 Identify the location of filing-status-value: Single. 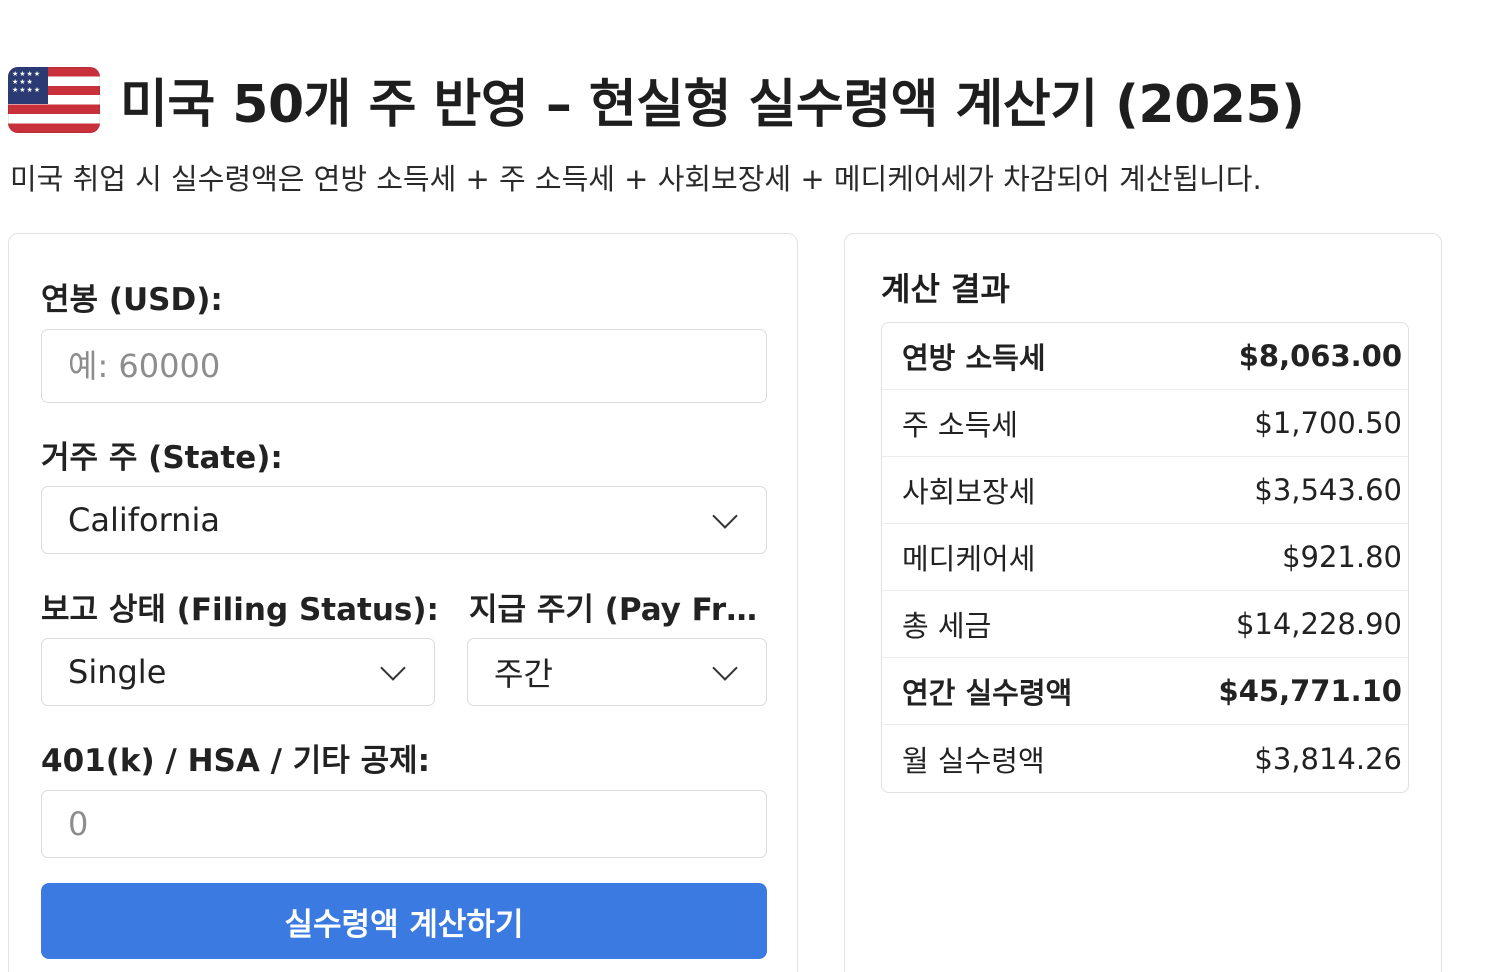
(117, 672).